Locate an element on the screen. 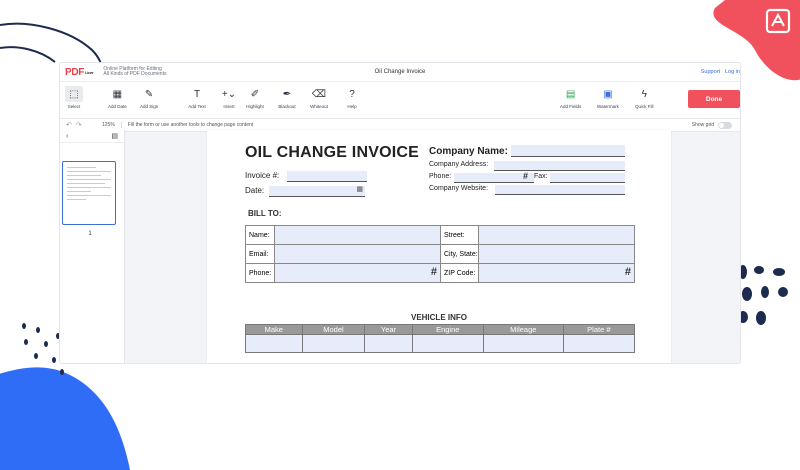  company-name-label: Company Name: is located at coordinates (468, 151).